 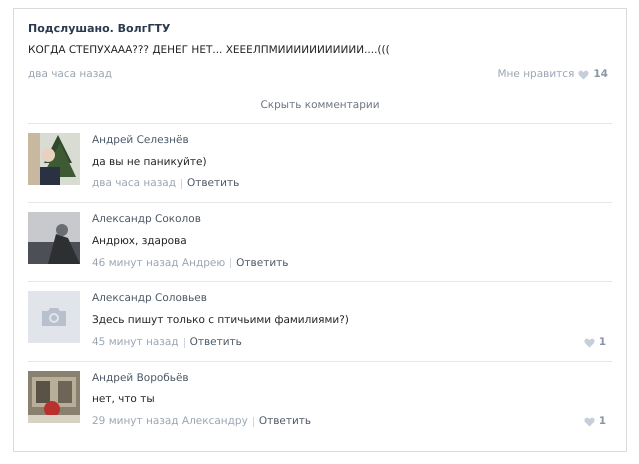 I want to click on comment-time: два часа назад, so click(x=134, y=184).